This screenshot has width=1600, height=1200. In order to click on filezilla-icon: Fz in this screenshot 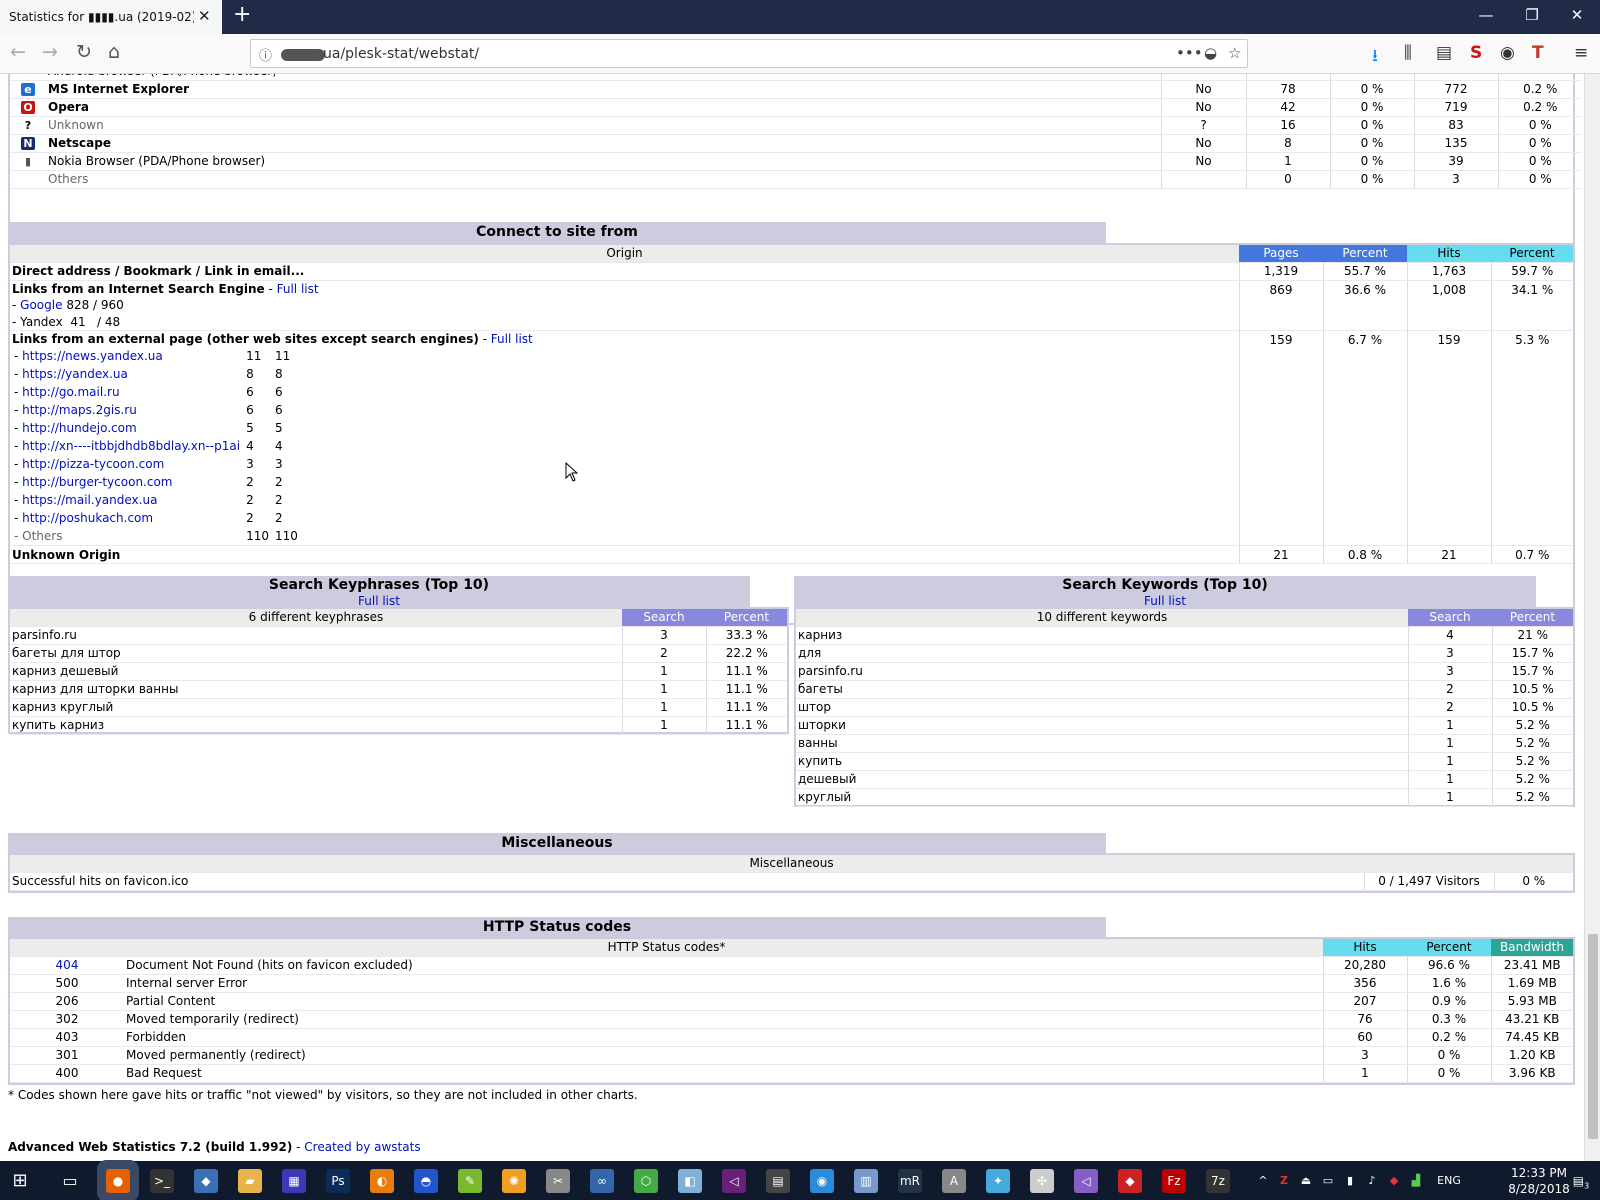, I will do `click(1174, 1181)`.